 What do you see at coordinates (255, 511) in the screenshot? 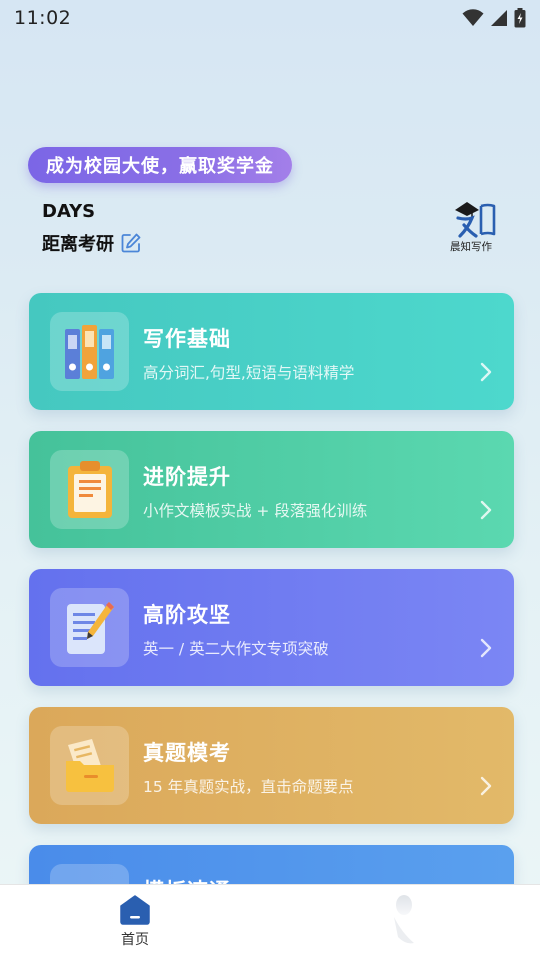
I see `card-subtitle: 小作文模板实战 + 段落强化训练` at bounding box center [255, 511].